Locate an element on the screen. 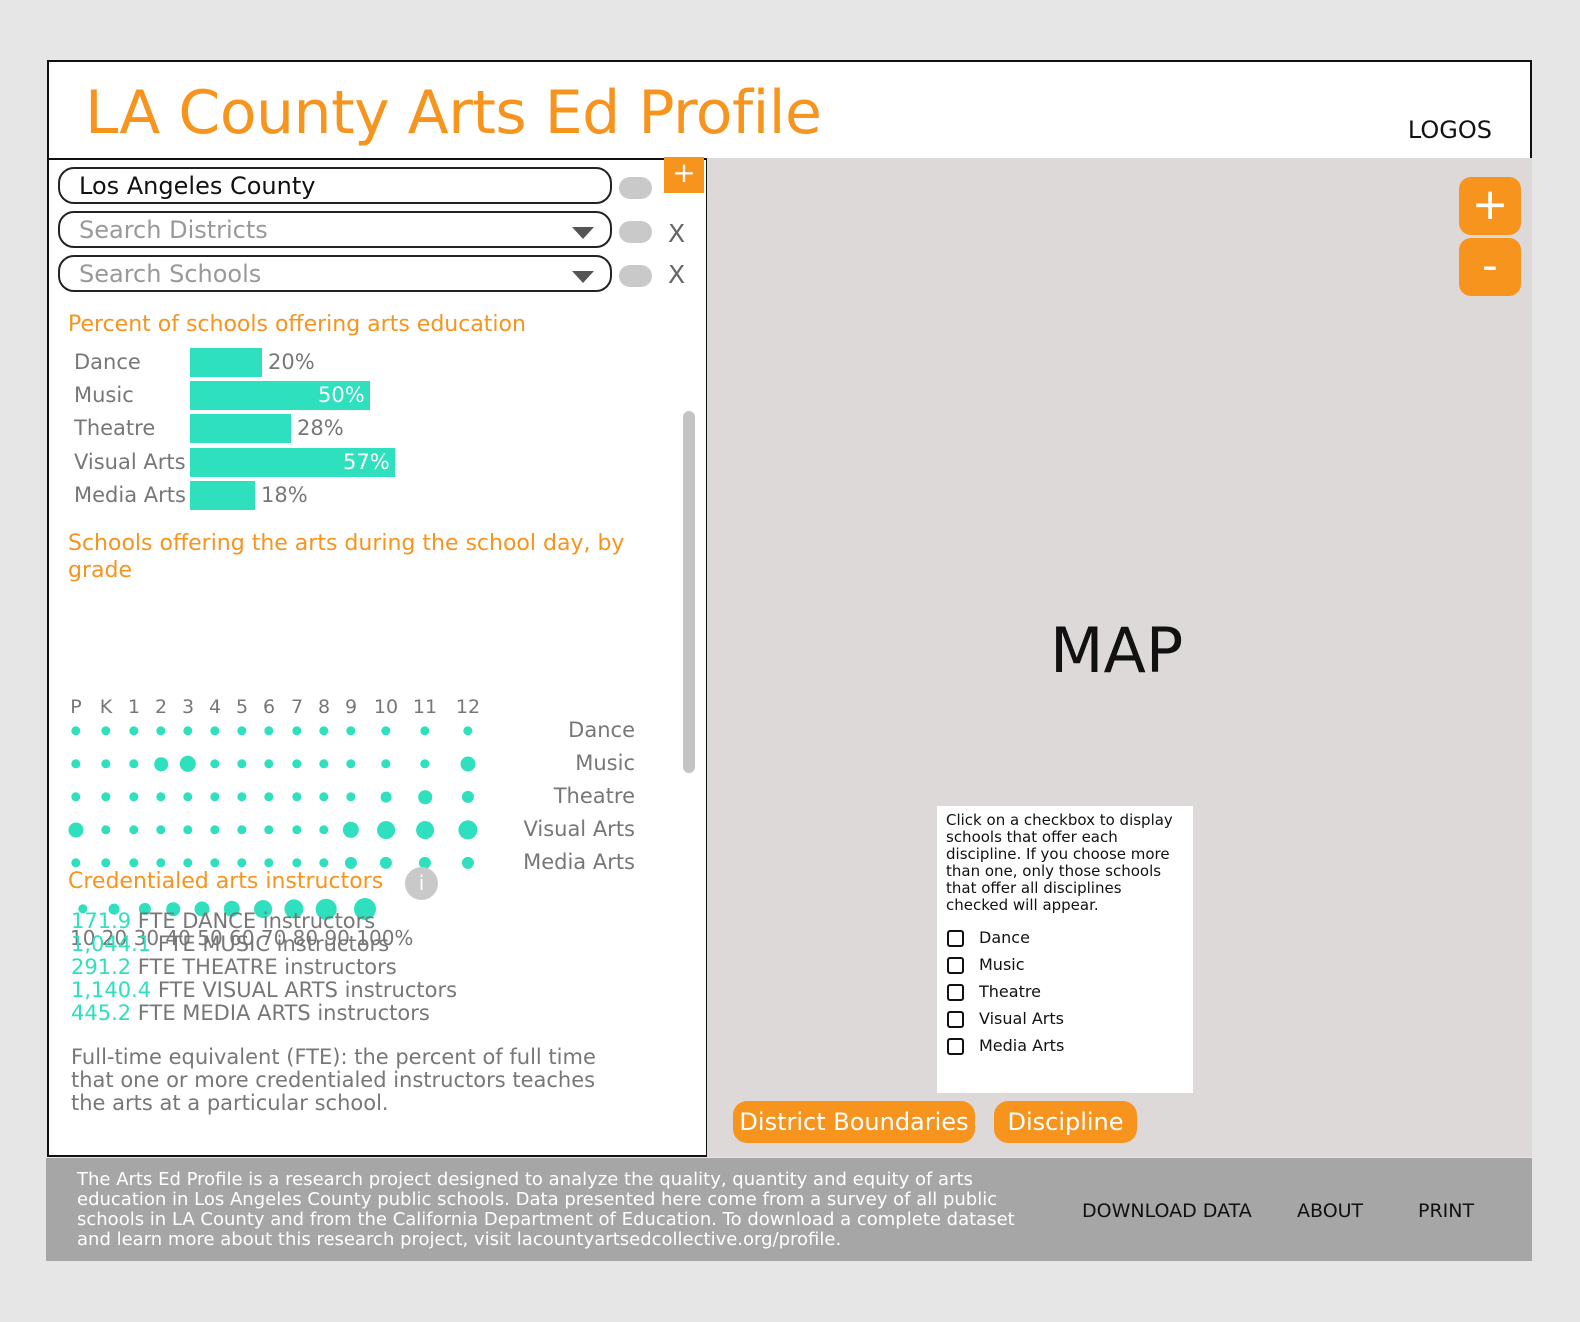  school-toggle is located at coordinates (635, 276).